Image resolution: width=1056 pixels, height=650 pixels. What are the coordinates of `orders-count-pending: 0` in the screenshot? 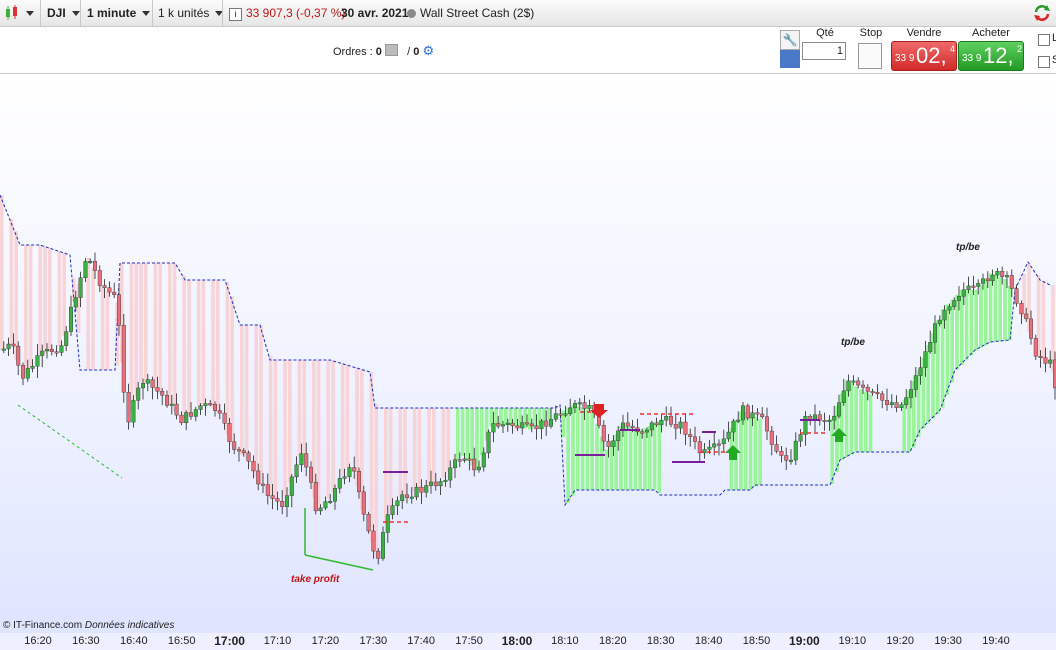 It's located at (378, 52).